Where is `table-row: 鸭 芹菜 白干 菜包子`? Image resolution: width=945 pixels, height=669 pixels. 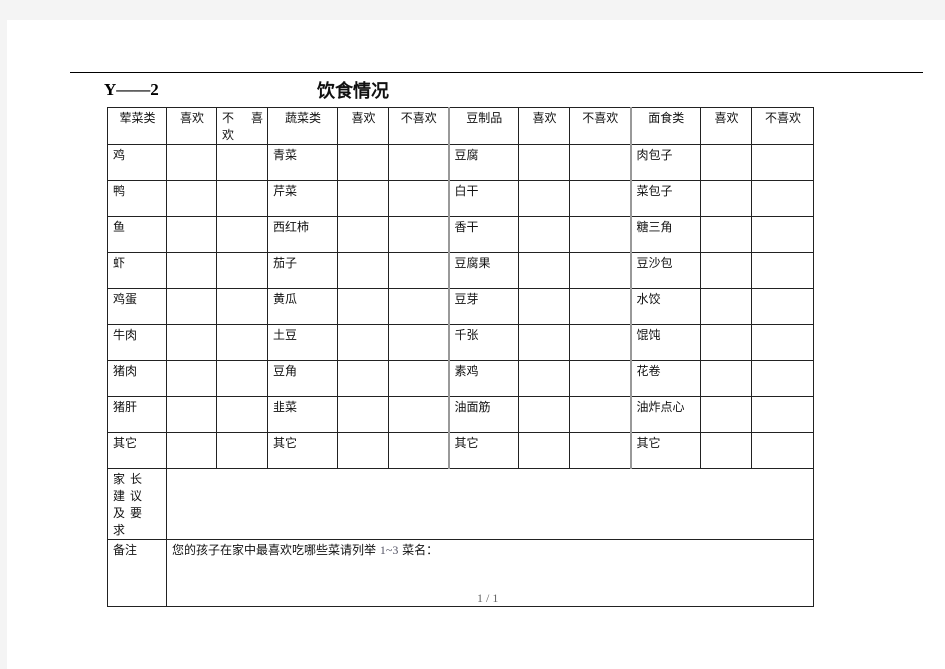 table-row: 鸭 芹菜 白干 菜包子 is located at coordinates (460, 198).